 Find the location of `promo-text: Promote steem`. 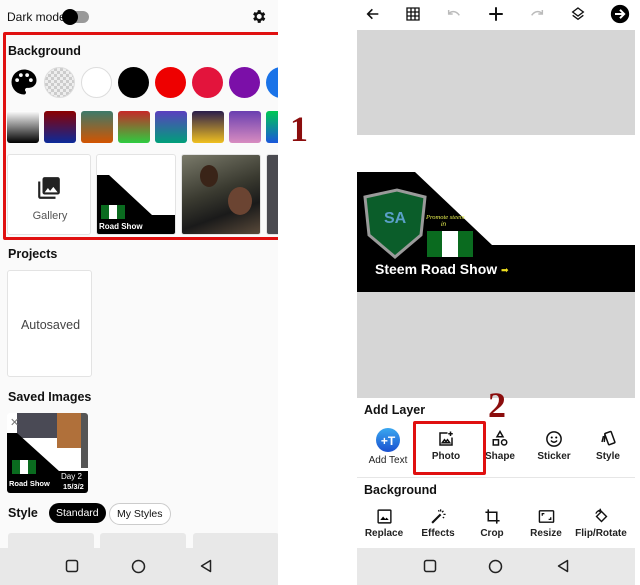

promo-text: Promote steem is located at coordinates (445, 217).